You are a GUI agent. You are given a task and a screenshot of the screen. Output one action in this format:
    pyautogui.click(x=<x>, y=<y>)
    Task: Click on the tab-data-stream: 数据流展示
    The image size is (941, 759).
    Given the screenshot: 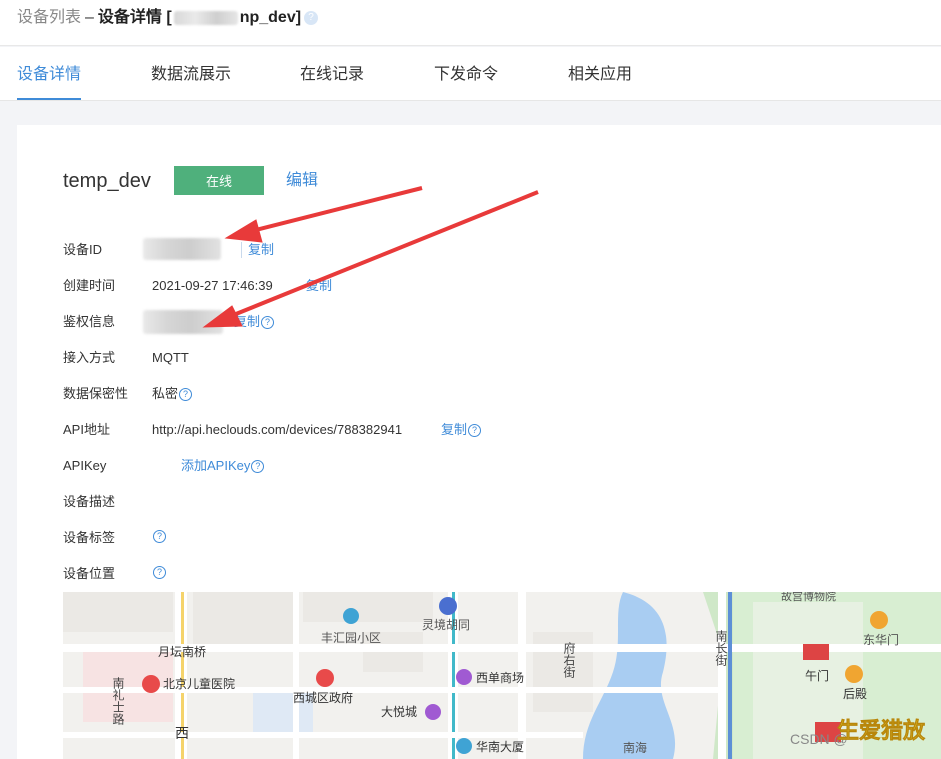 What is the action you would take?
    pyautogui.click(x=191, y=75)
    